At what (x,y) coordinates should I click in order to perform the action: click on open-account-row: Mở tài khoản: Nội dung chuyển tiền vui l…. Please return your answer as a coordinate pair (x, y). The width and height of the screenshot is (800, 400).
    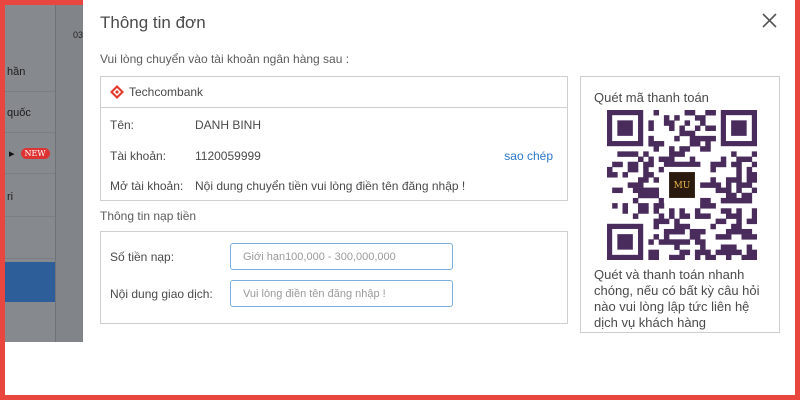
    Looking at the image, I should click on (287, 186).